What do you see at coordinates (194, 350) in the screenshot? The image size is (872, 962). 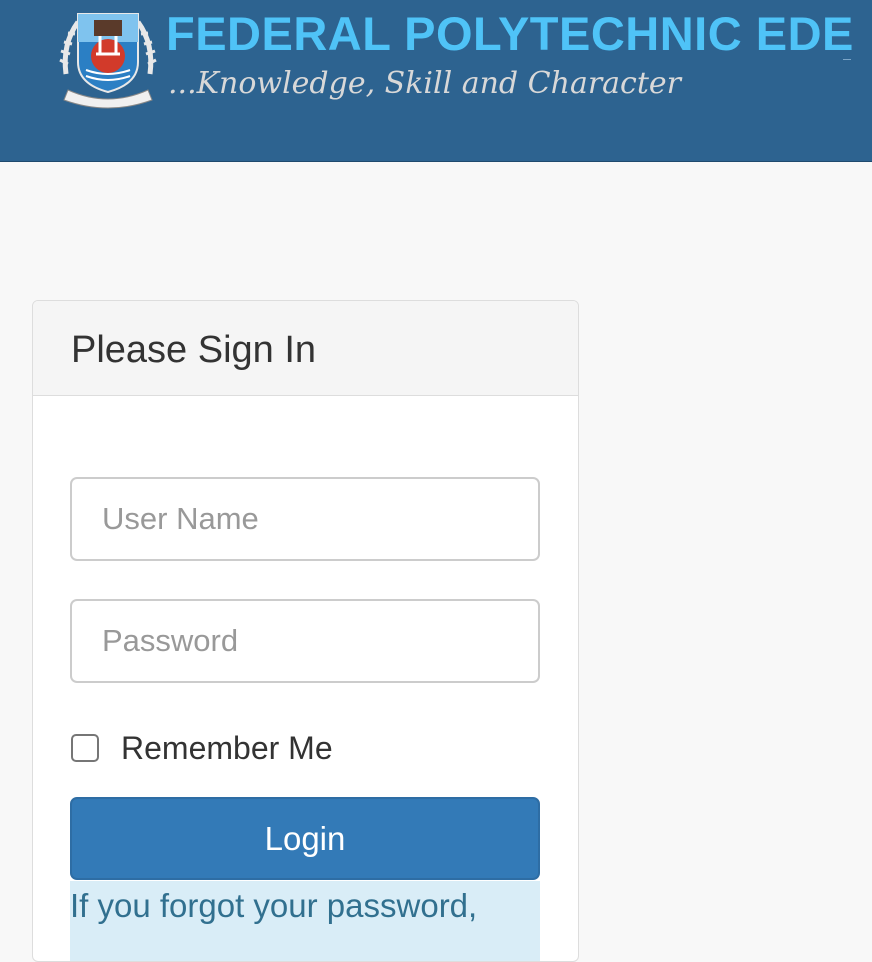 I see `login-panel-title: Please Sign In` at bounding box center [194, 350].